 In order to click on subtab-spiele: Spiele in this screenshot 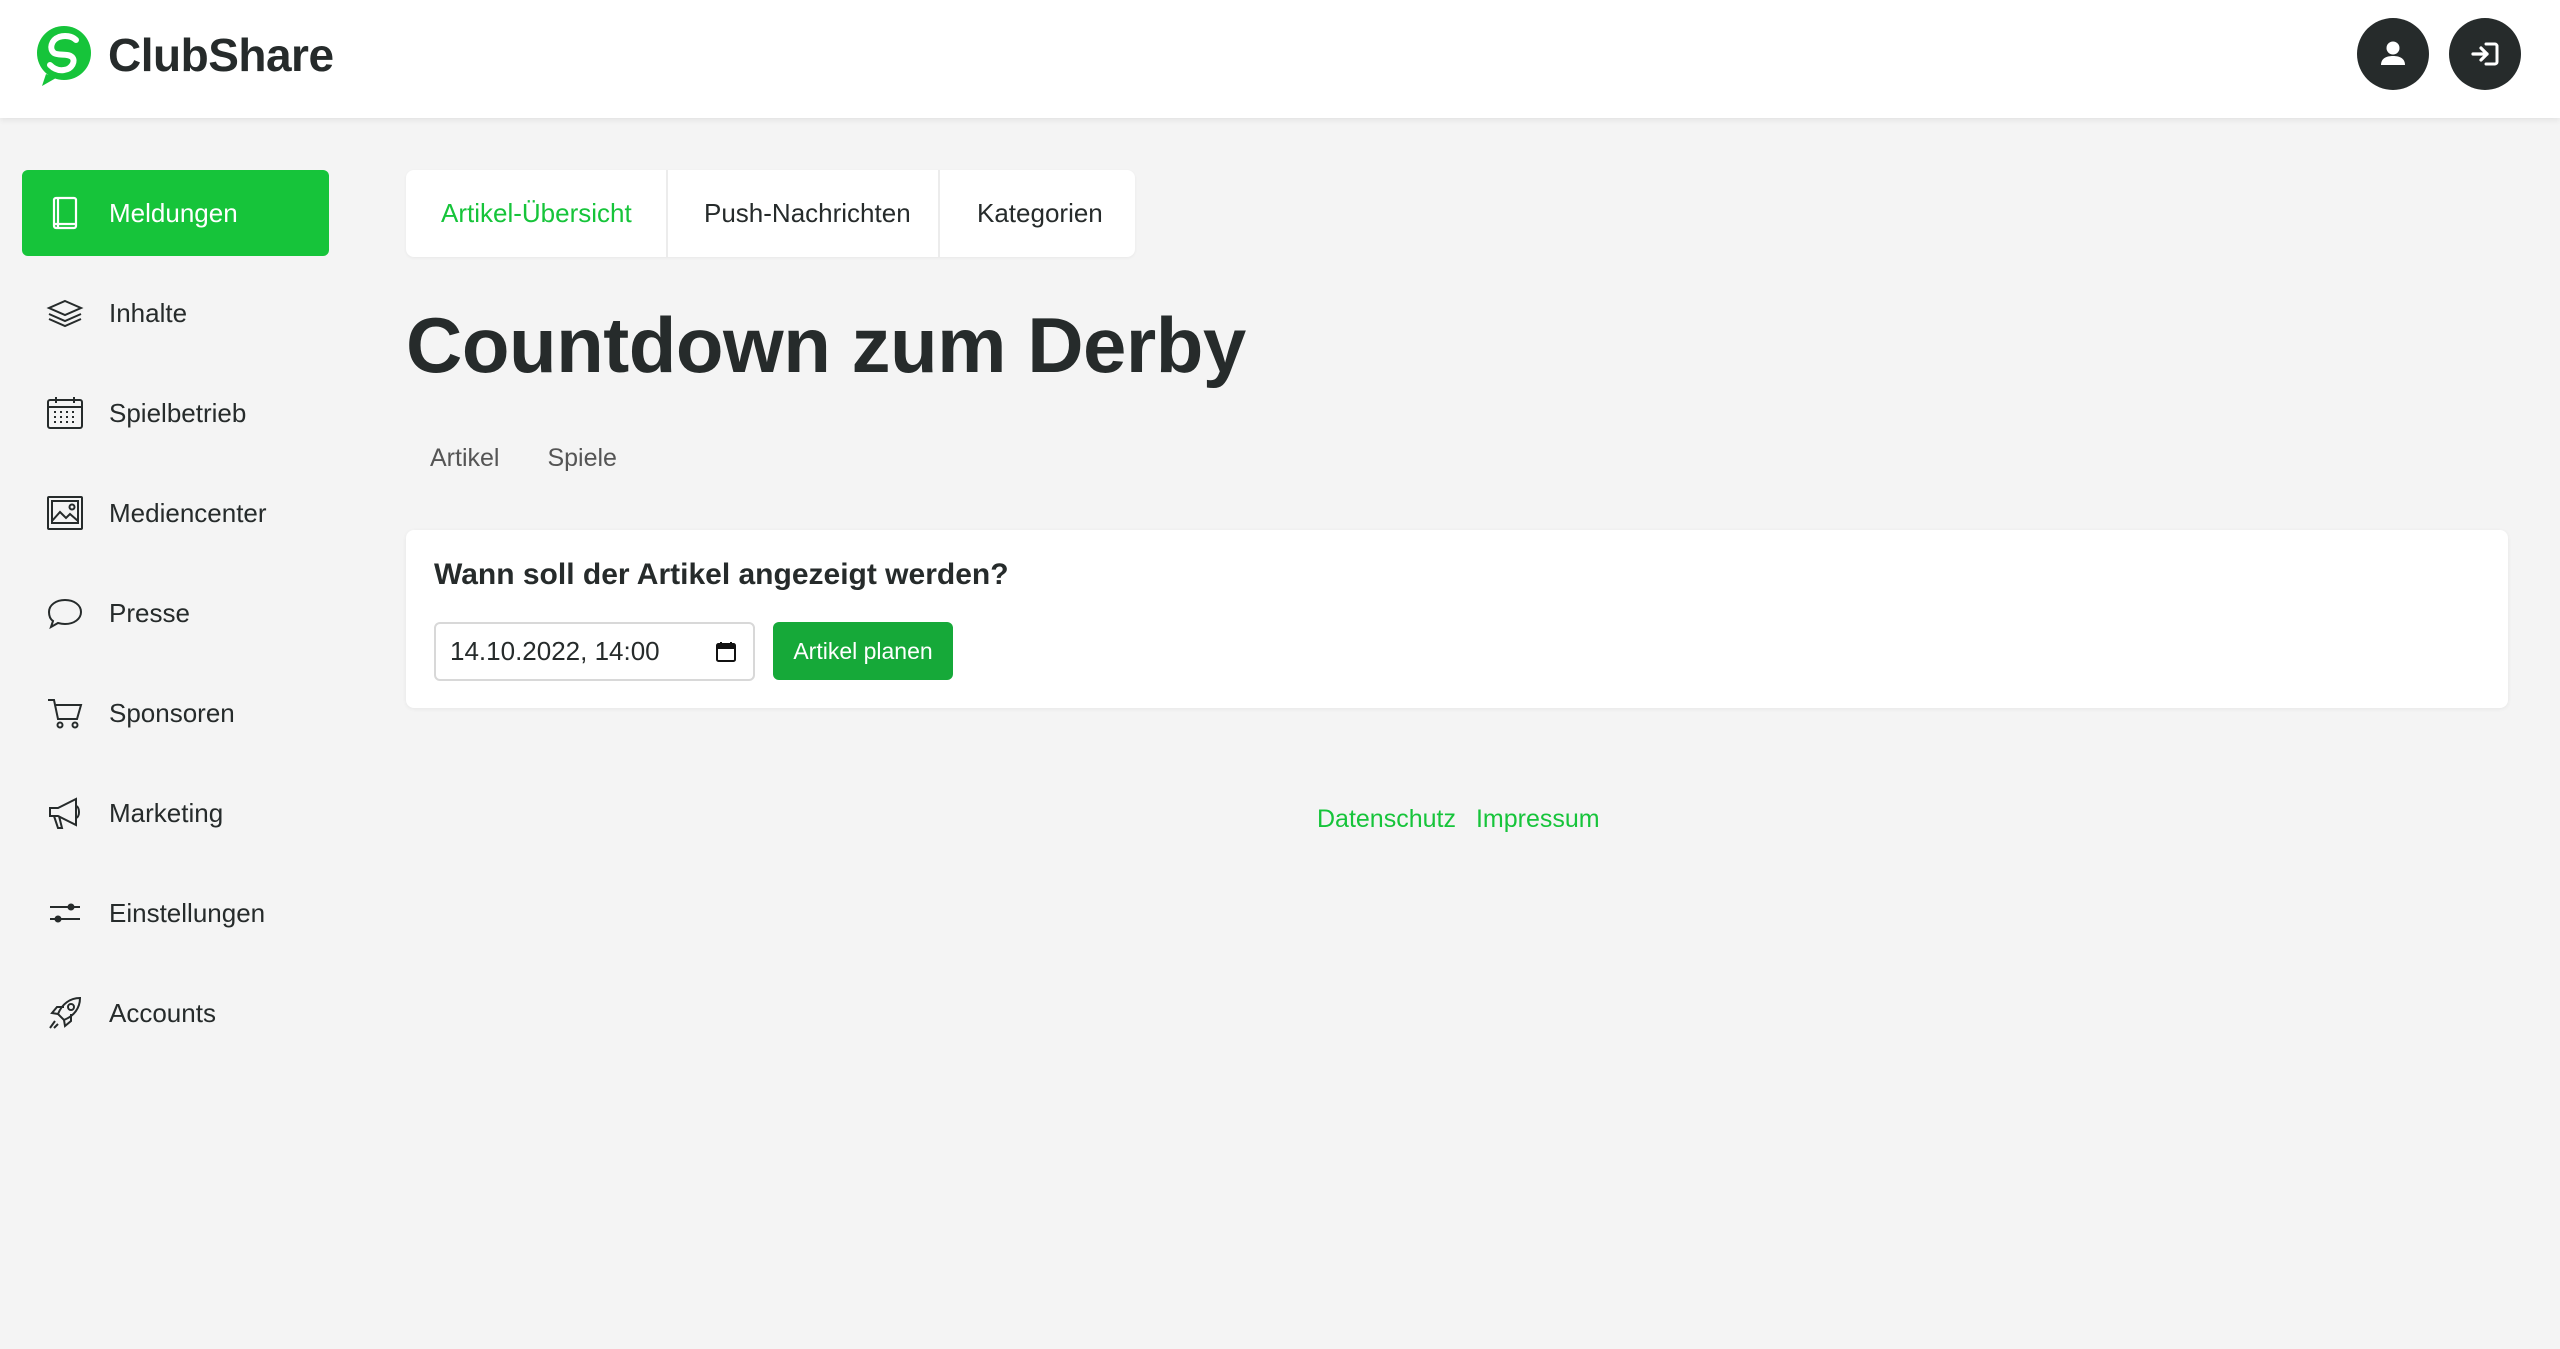, I will do `click(582, 458)`.